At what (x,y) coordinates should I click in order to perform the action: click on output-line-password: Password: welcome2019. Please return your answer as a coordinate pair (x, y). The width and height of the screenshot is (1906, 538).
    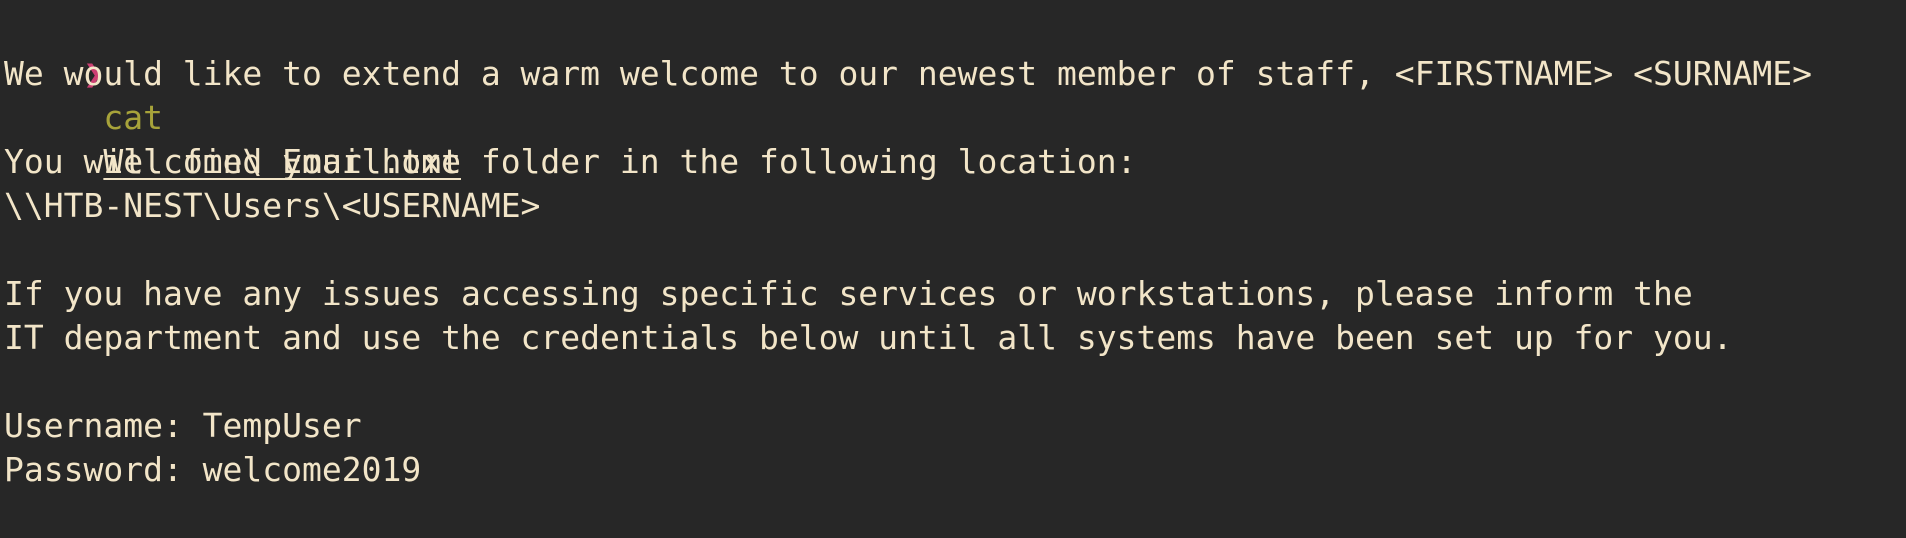
    Looking at the image, I should click on (213, 469).